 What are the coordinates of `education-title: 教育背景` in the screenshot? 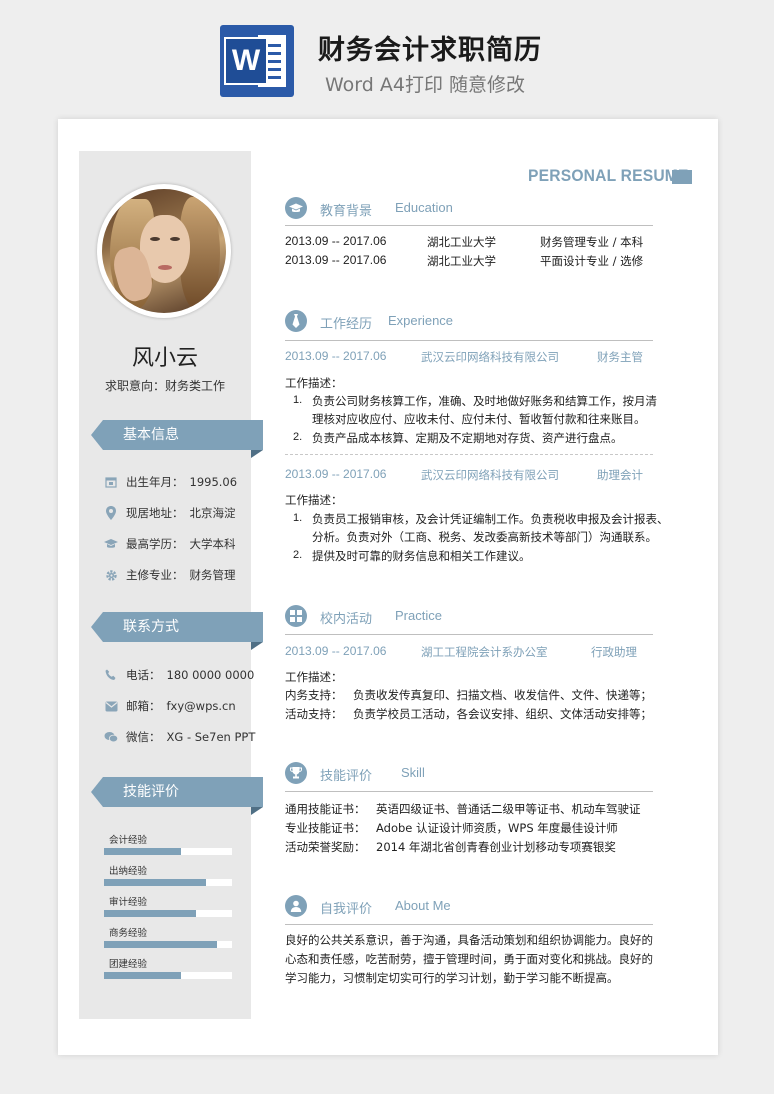 It's located at (346, 211).